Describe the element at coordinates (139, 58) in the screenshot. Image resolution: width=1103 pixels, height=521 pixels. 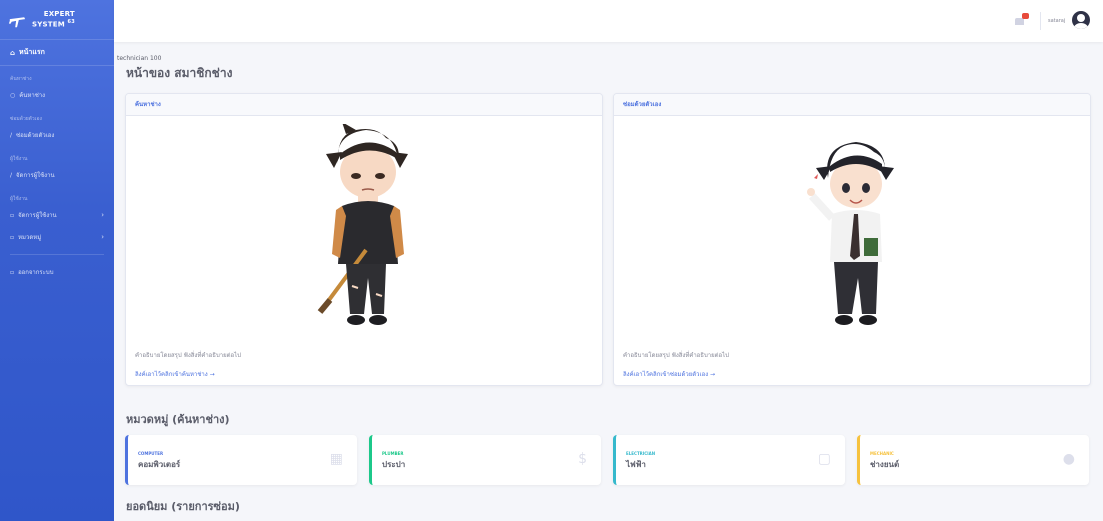
I see `breadcrumb: technician 100` at that location.